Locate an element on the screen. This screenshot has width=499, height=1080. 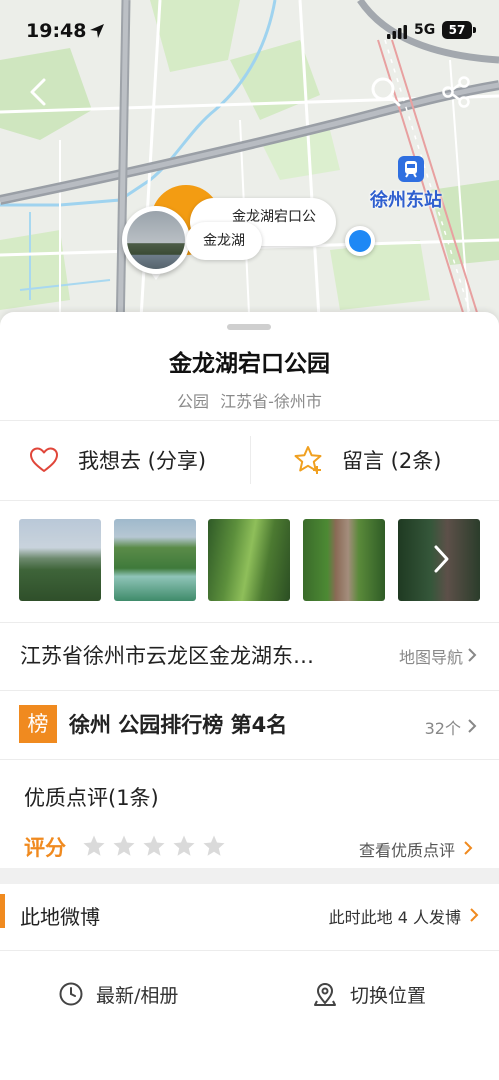
status-bar: 19:48 5G 57 is located at coordinates (249, 30).